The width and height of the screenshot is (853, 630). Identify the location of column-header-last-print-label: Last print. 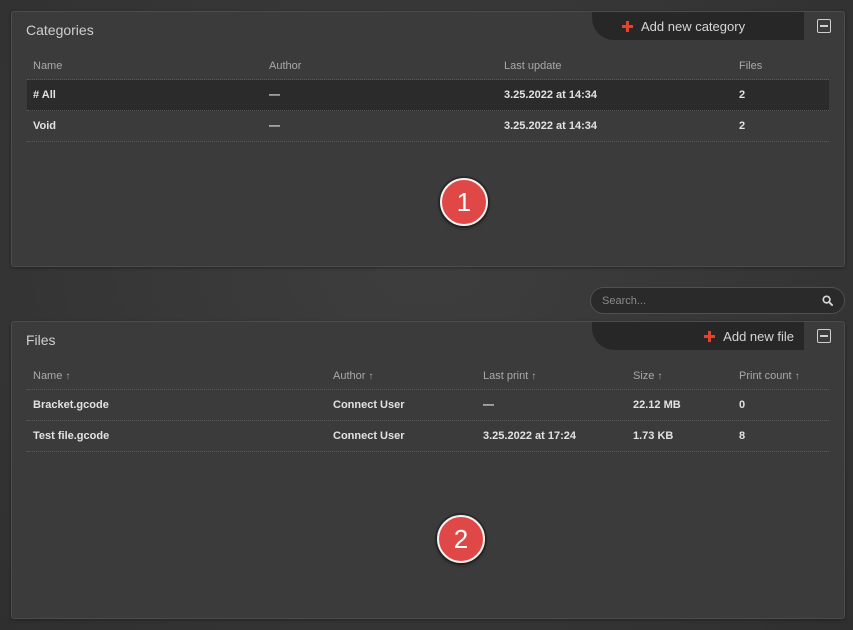
(506, 376).